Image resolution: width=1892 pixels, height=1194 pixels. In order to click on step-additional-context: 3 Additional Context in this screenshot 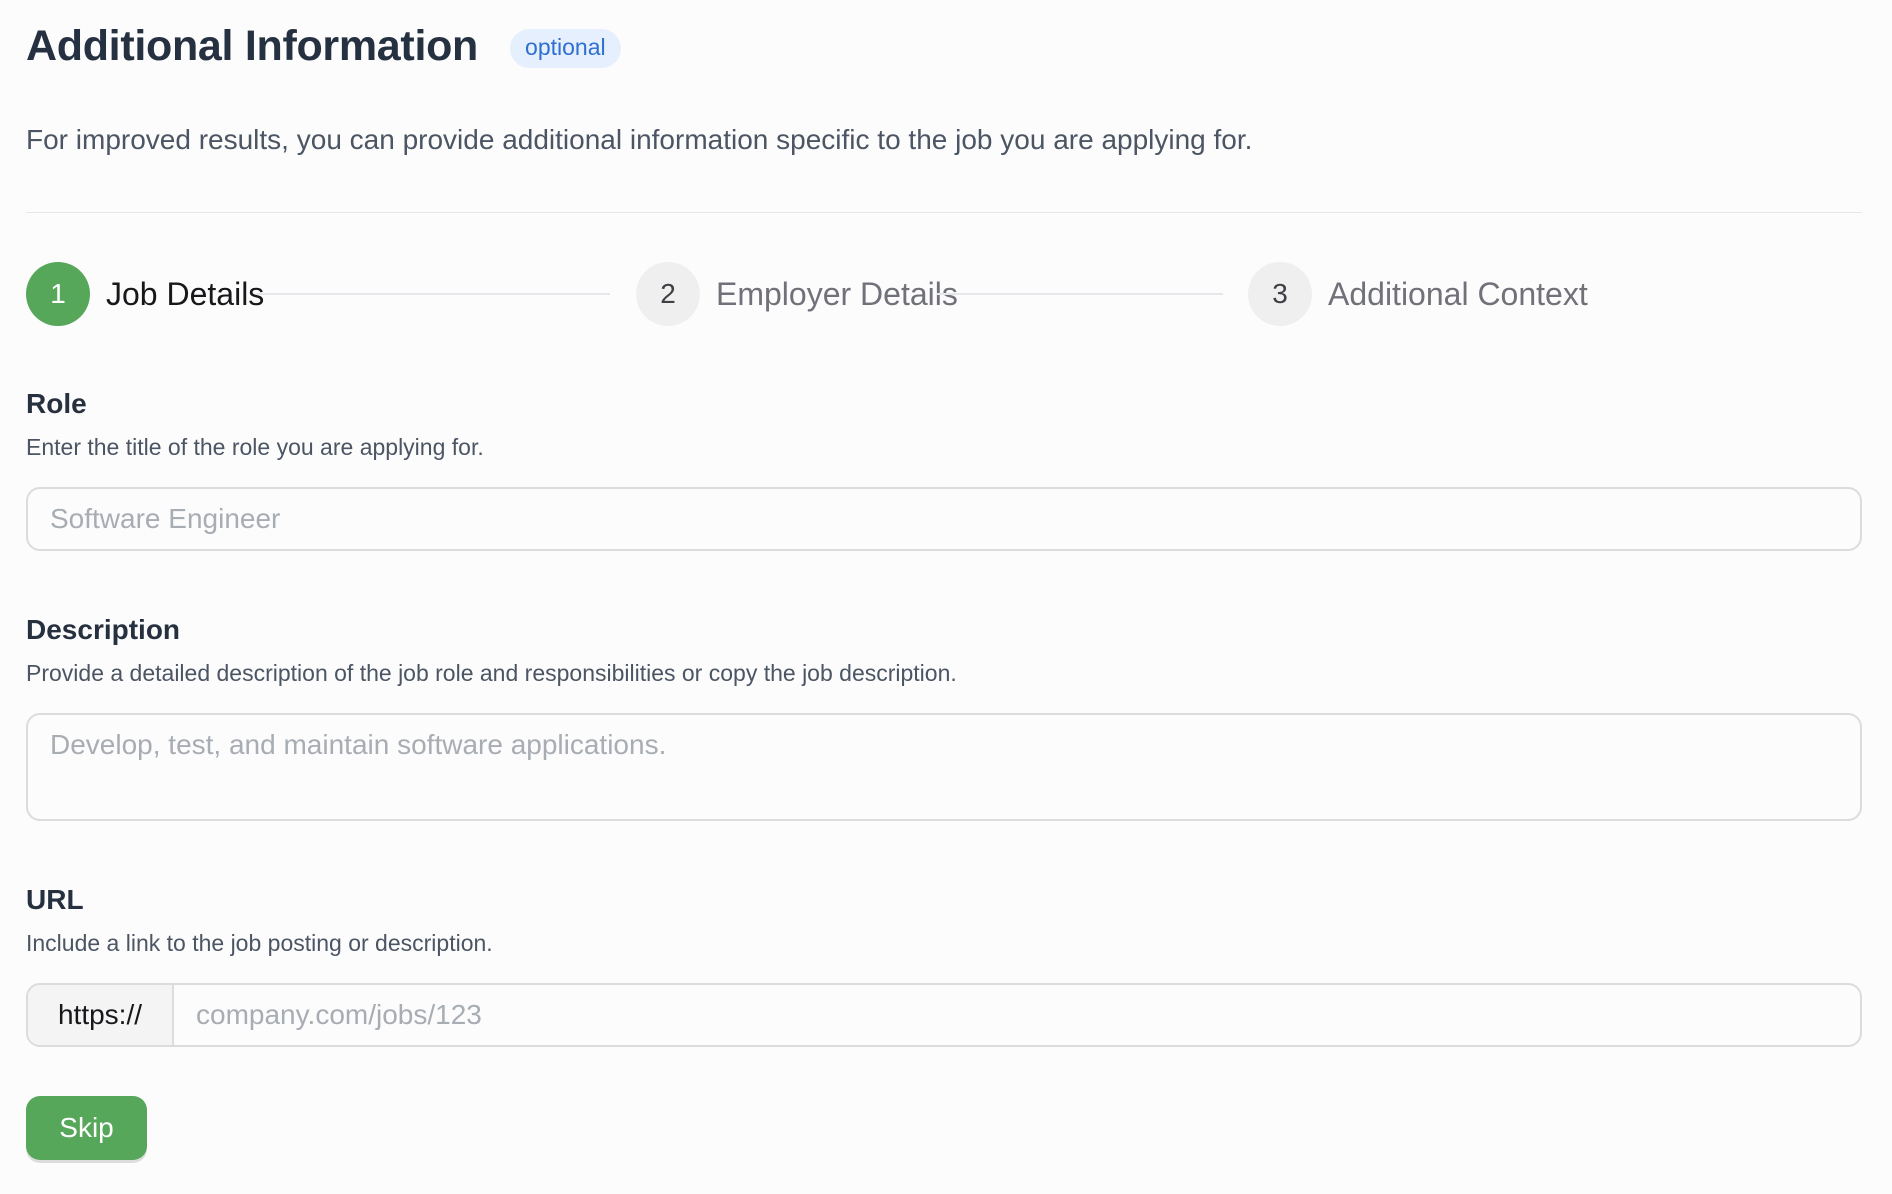, I will do `click(1418, 294)`.